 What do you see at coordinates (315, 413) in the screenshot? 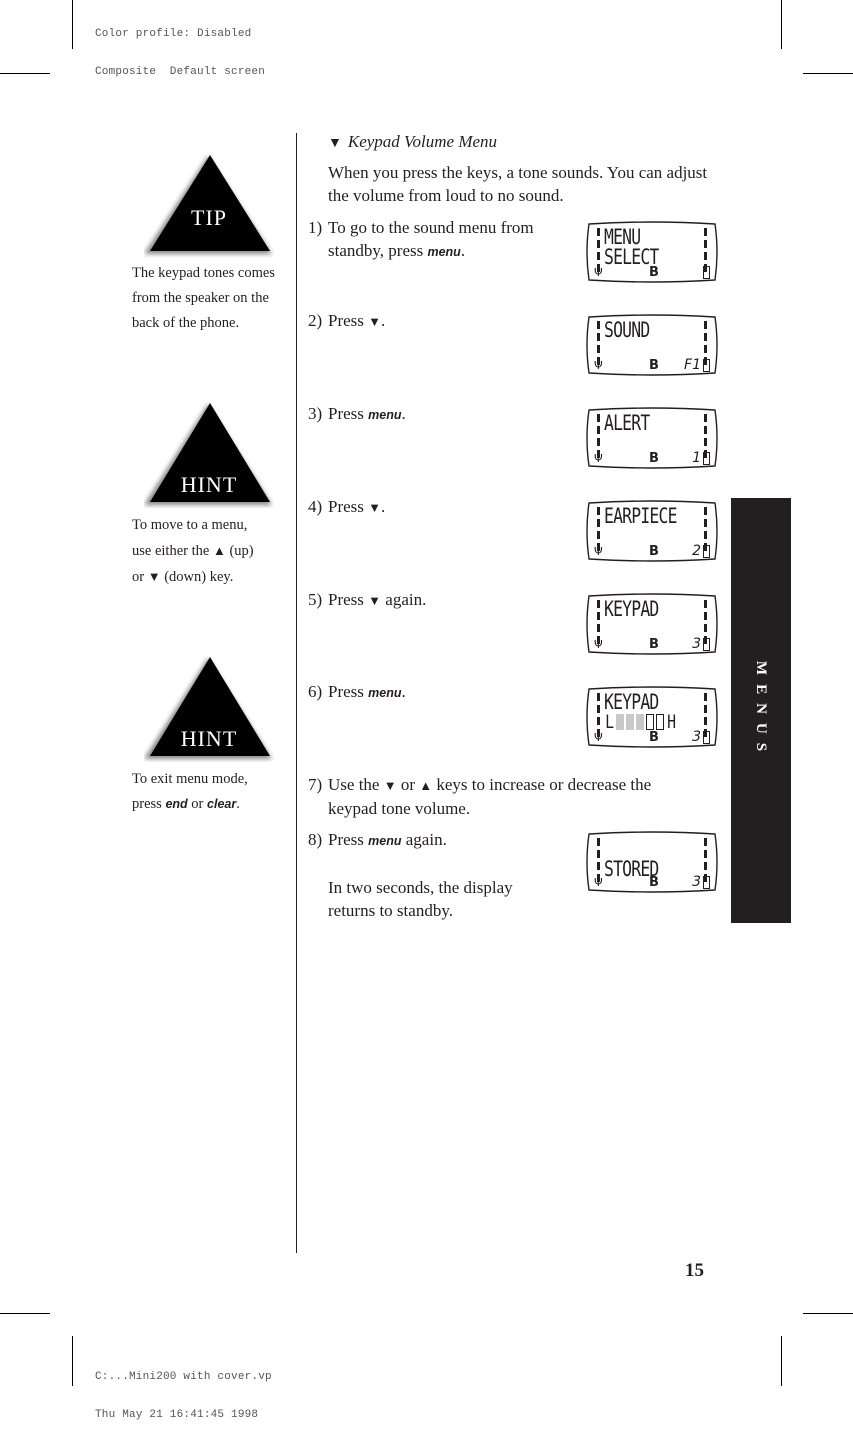
I see `step-number: 3)` at bounding box center [315, 413].